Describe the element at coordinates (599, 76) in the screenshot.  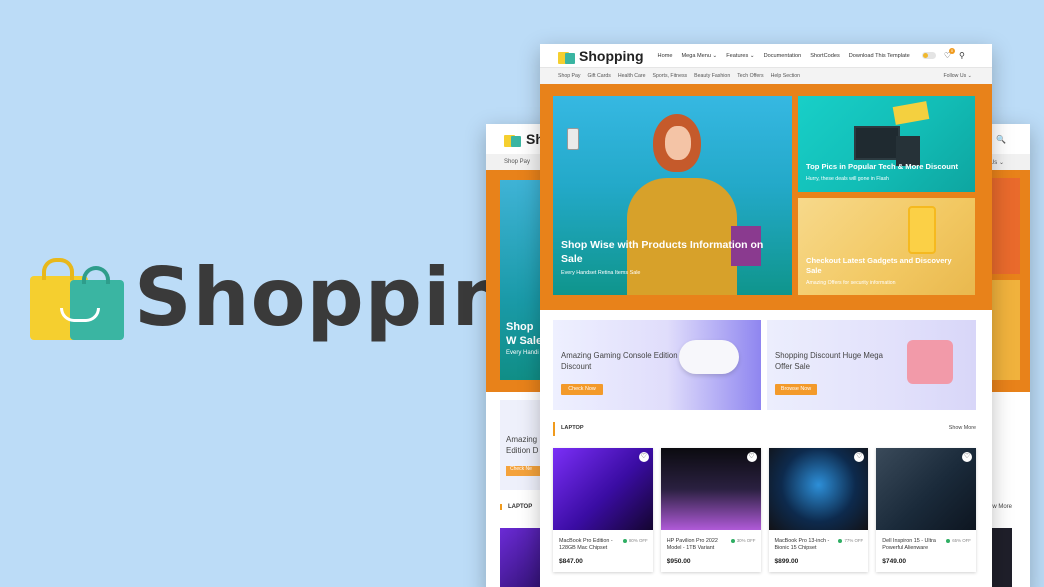
I see `sub-link-gift-cards: Gift Cards` at that location.